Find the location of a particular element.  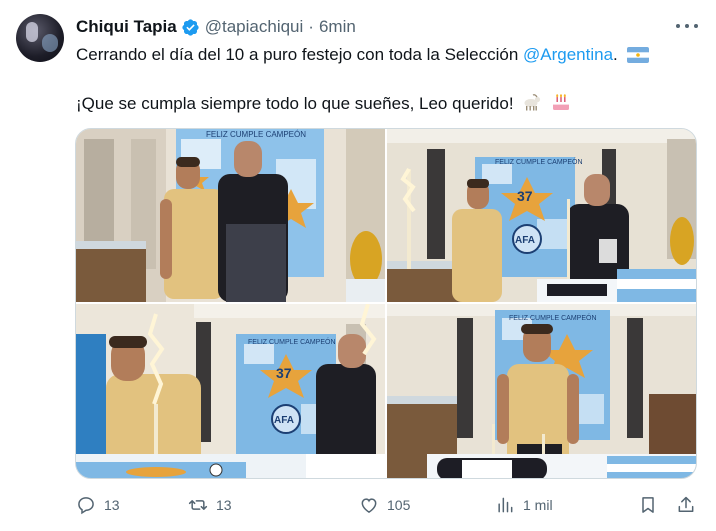

verified-badge-icon is located at coordinates (190, 27).